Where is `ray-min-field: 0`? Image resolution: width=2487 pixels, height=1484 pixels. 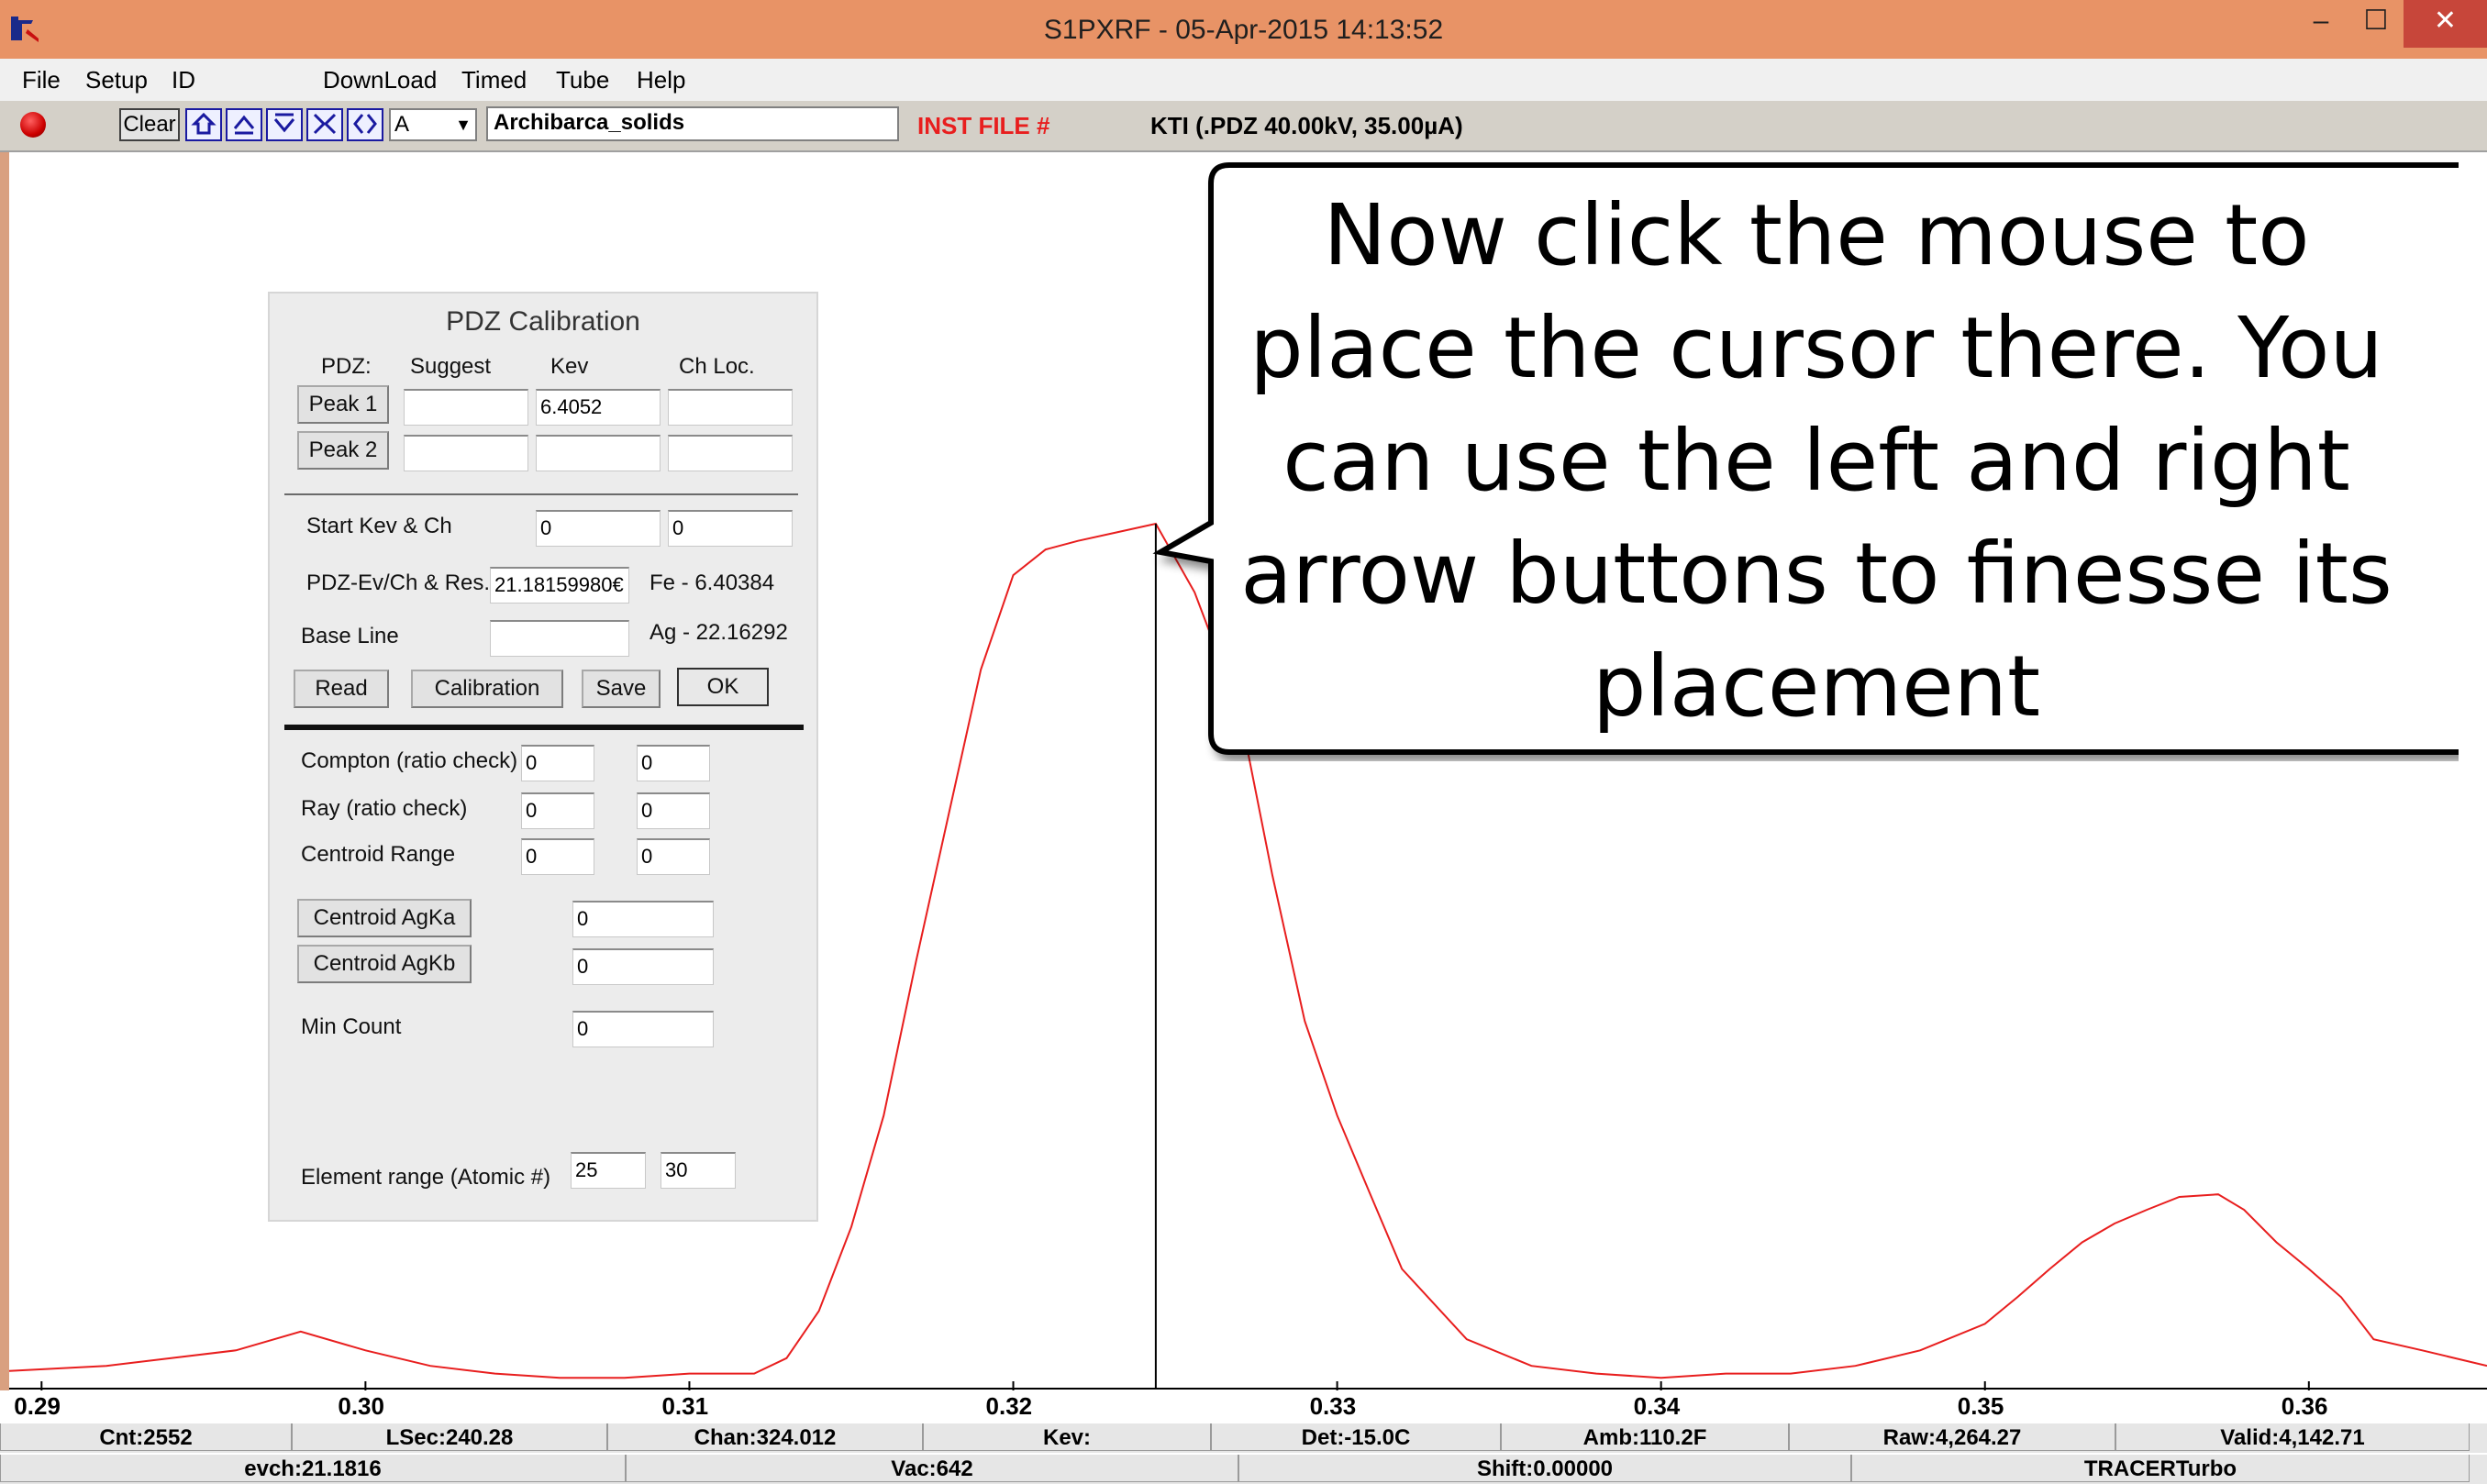 ray-min-field: 0 is located at coordinates (557, 810).